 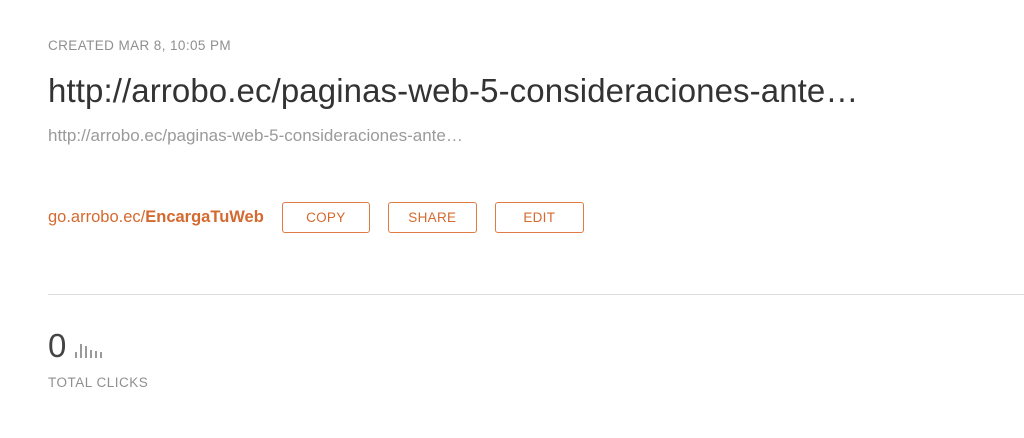 I want to click on short-link-slug: EncargaTuWeb, so click(x=204, y=216).